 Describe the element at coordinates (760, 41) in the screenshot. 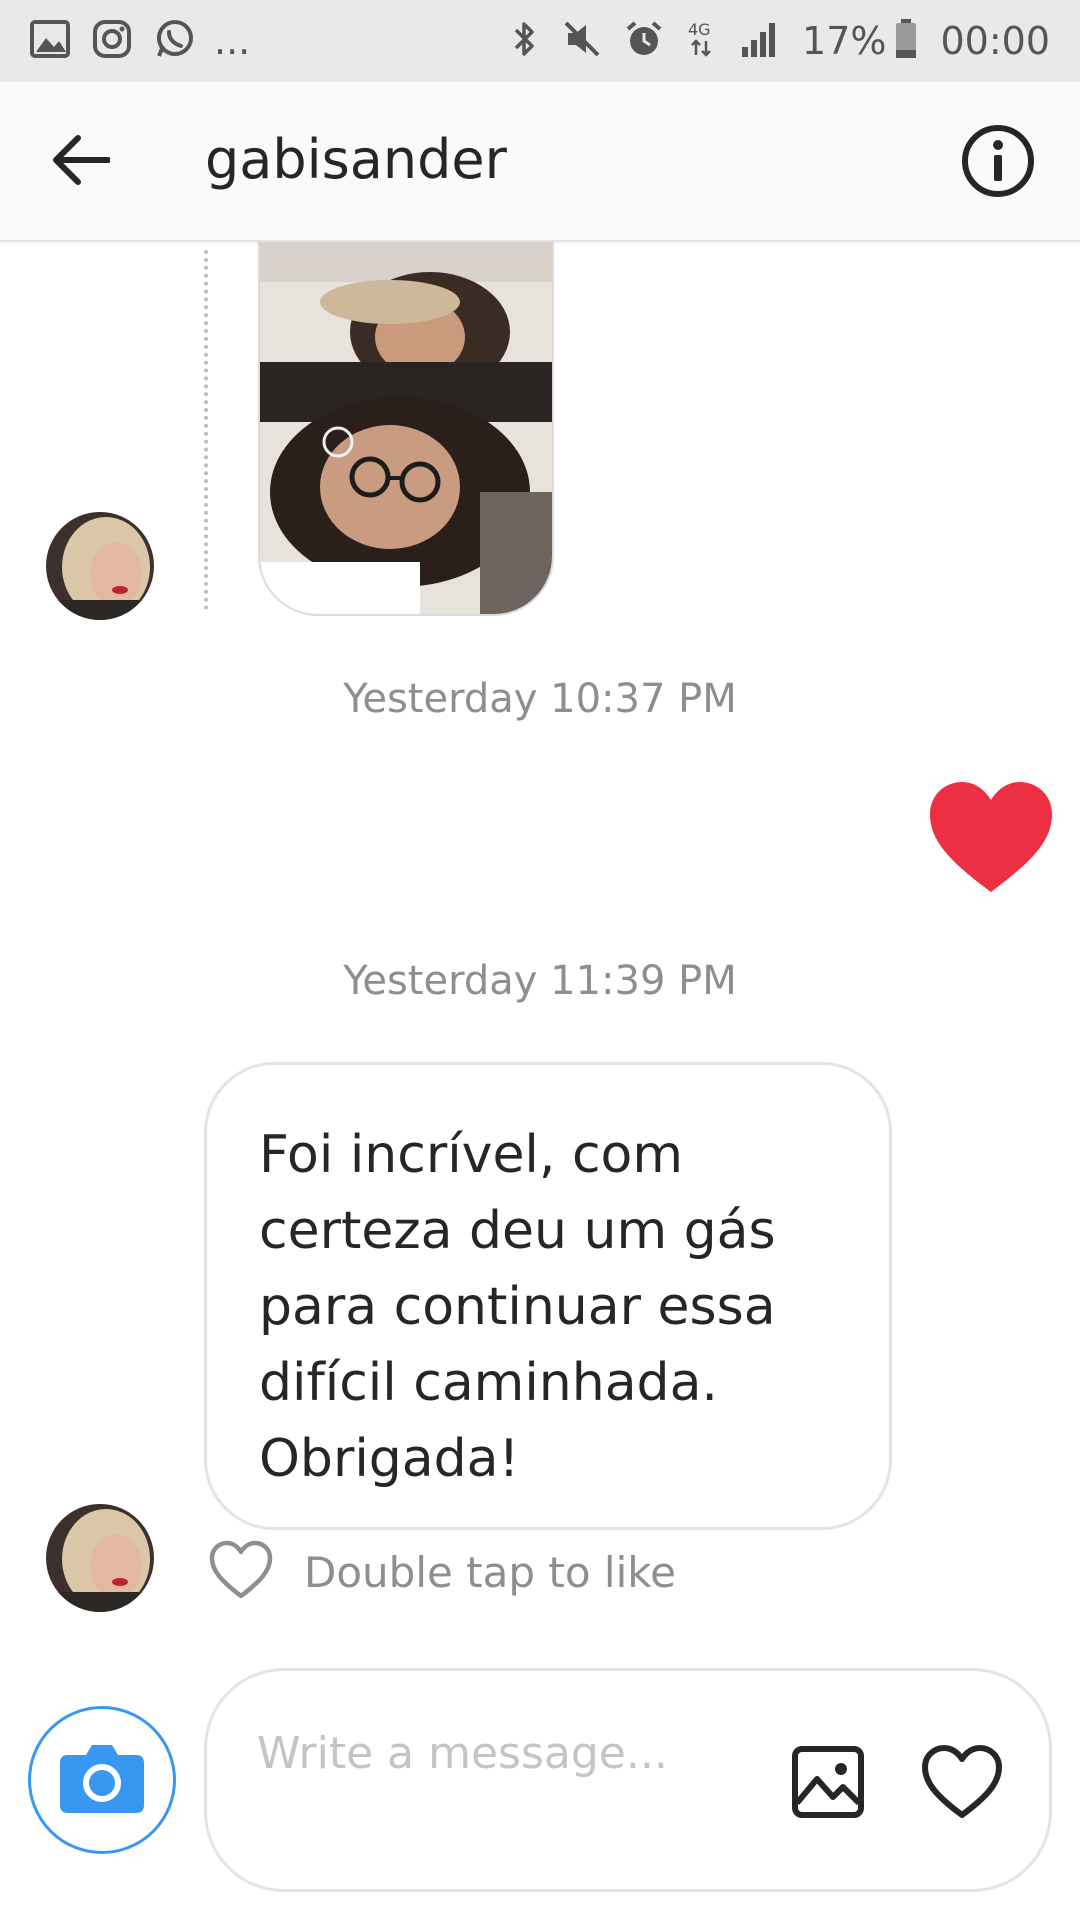

I see `signal-icon` at that location.